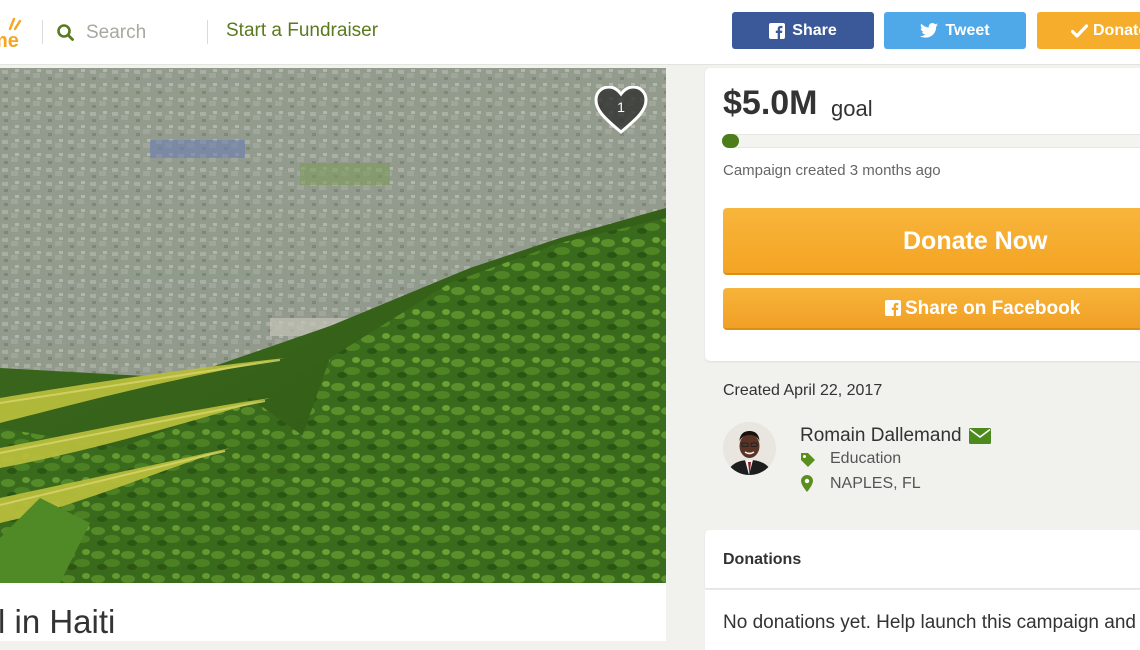 Image resolution: width=1140 pixels, height=650 pixels. I want to click on campaign-created-ago: Campaign created 3 months ago, so click(832, 170).